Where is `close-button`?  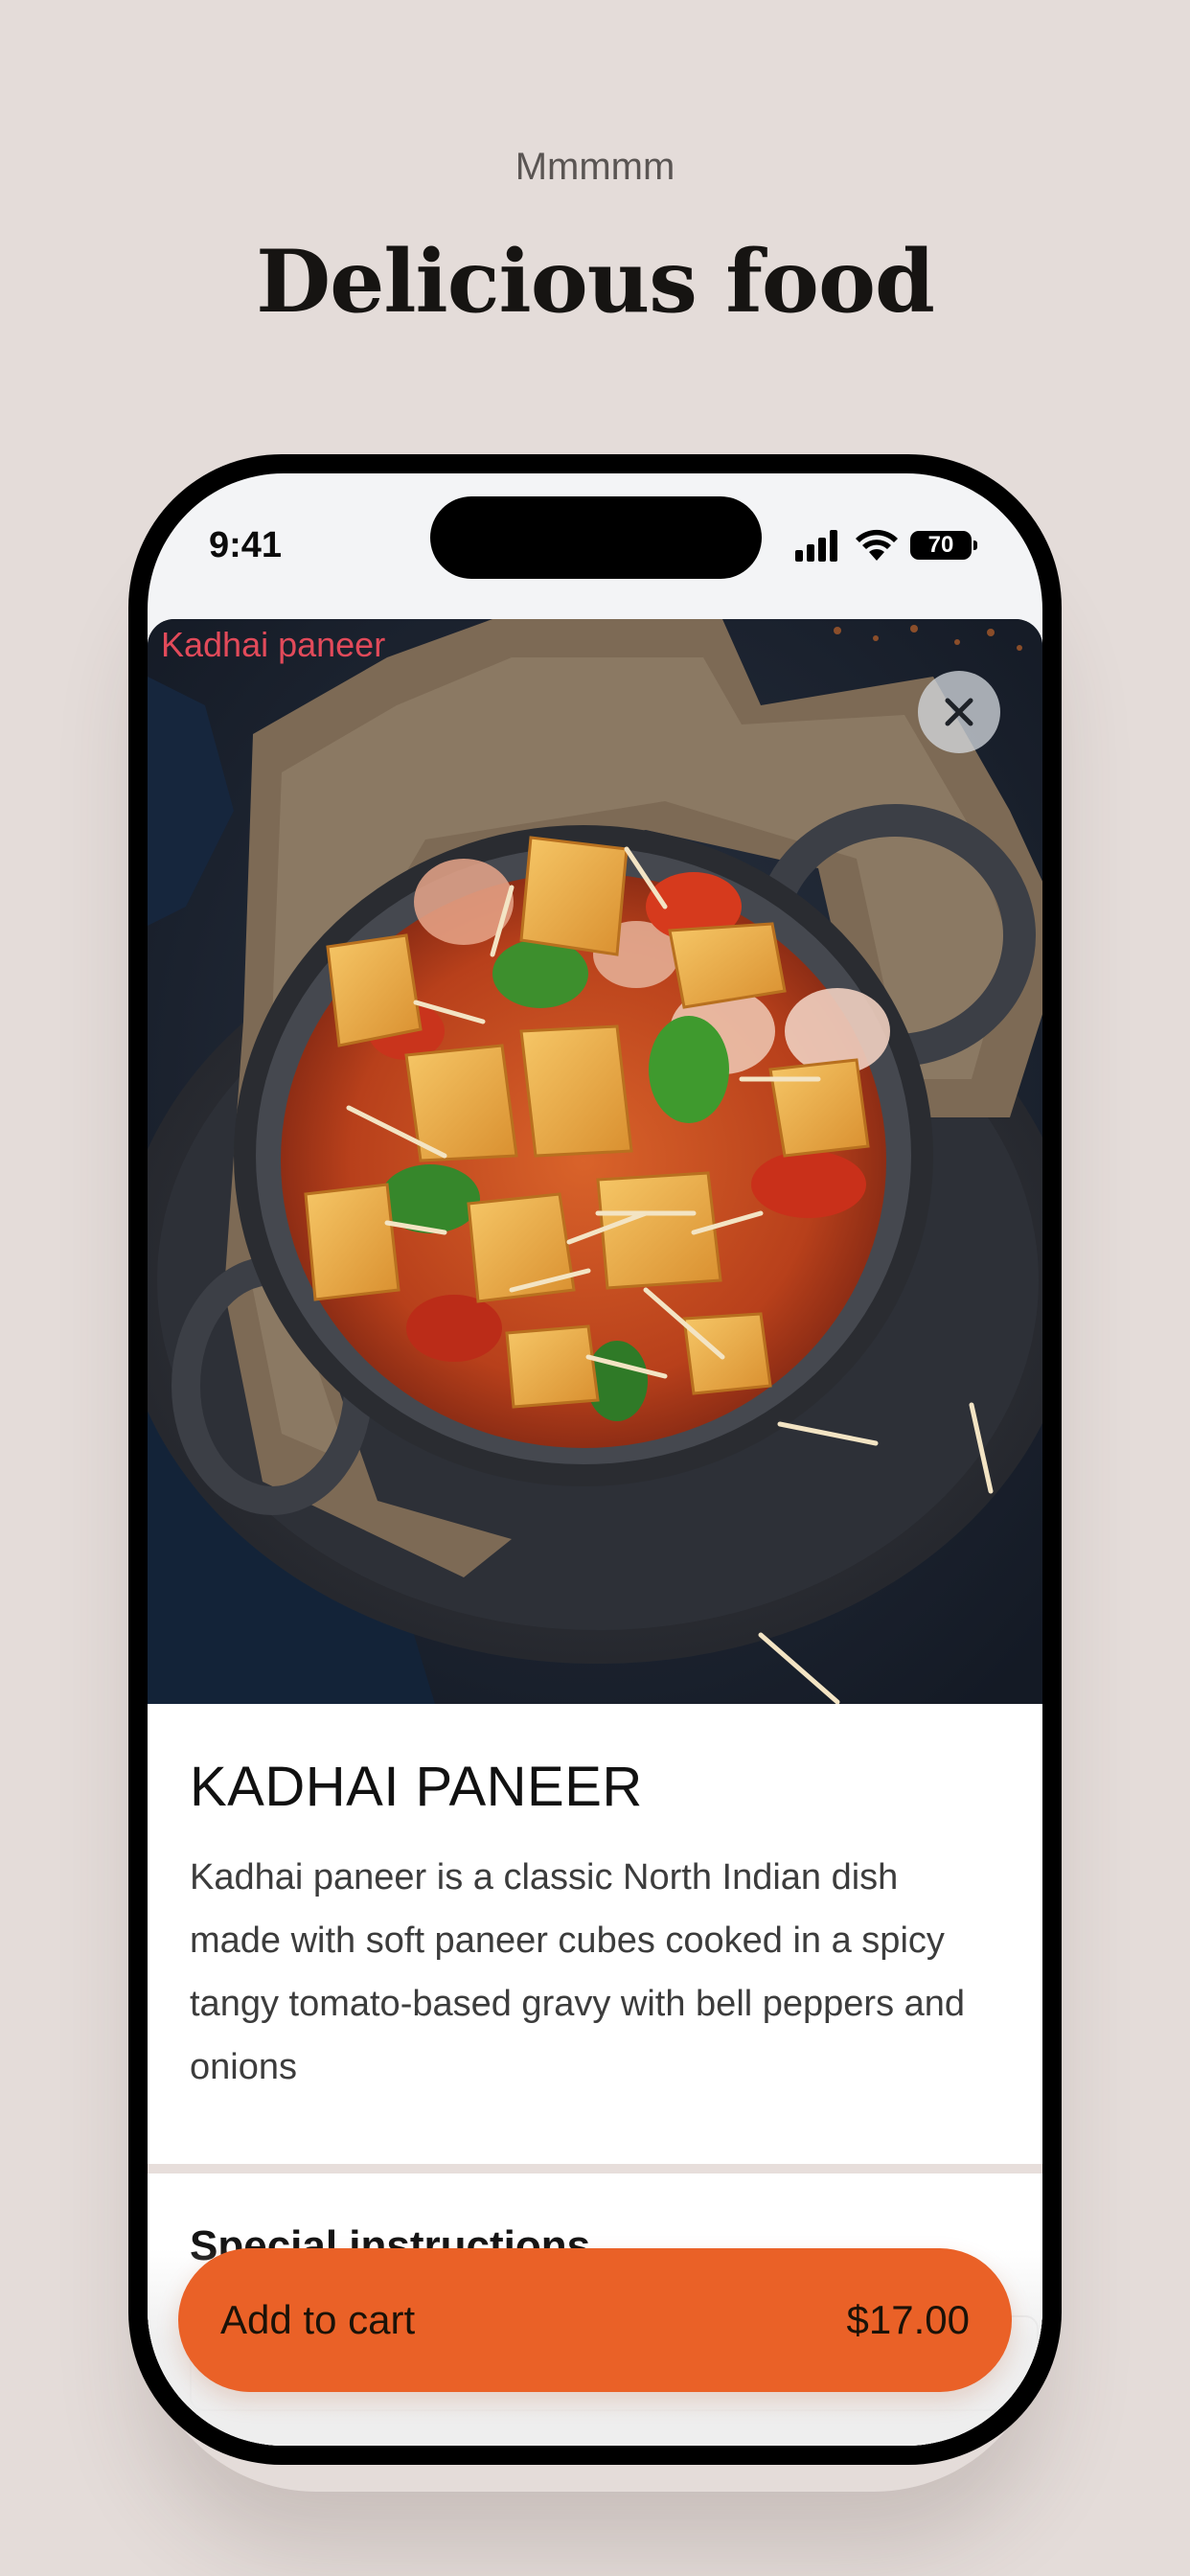 close-button is located at coordinates (959, 712).